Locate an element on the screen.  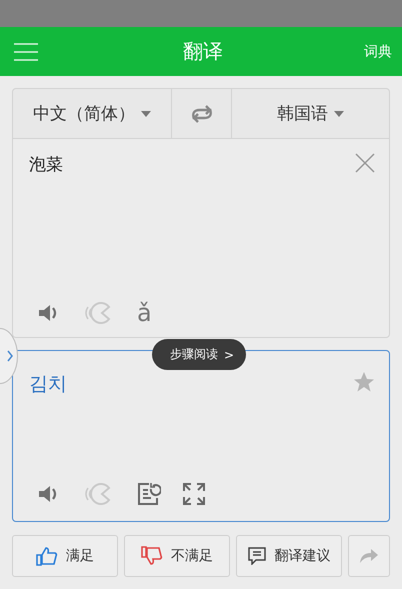
share-button is located at coordinates (369, 556).